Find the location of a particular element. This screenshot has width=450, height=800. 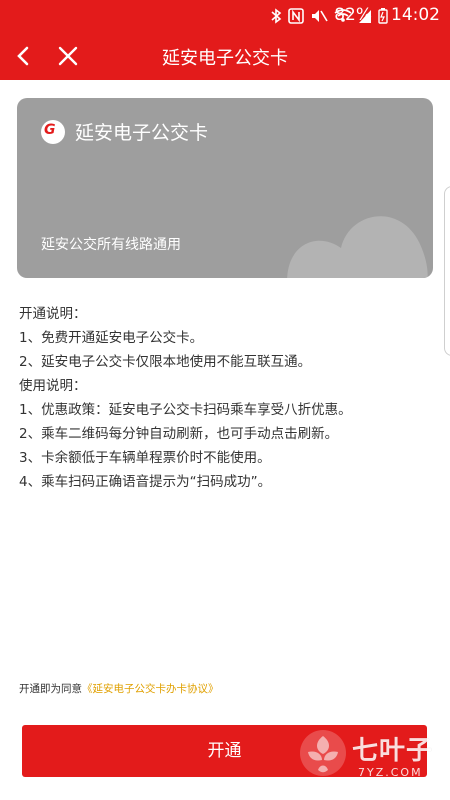

battery-percent: 82% is located at coordinates (353, 15).